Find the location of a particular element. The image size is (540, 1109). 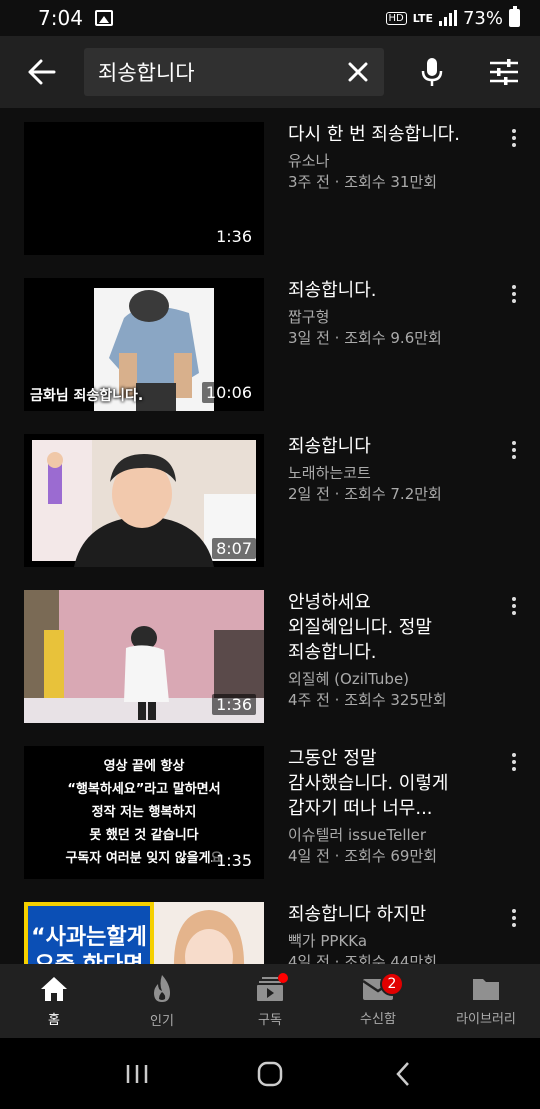

video-title: 다시 한 번 죄송합니다. is located at coordinates (390, 134).